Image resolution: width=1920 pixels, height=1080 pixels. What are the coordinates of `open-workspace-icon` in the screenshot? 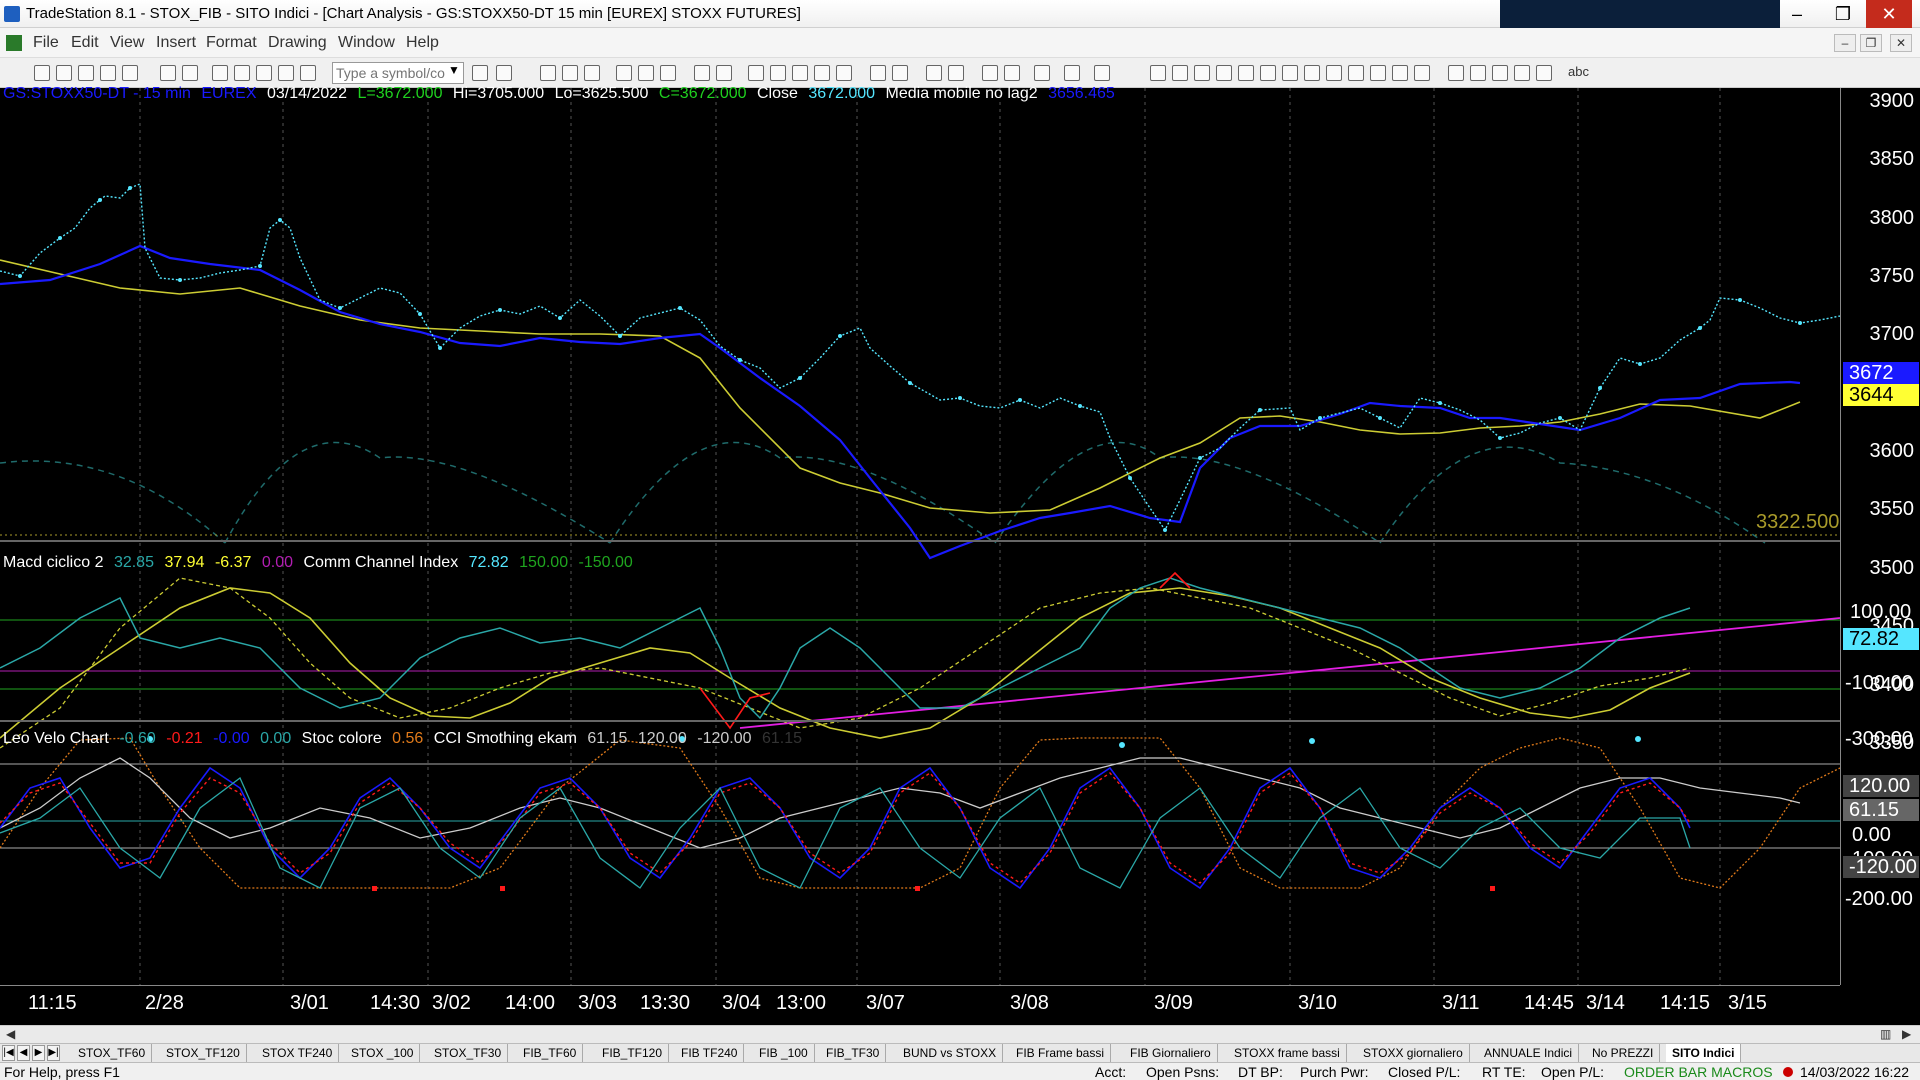 It's located at (86, 73).